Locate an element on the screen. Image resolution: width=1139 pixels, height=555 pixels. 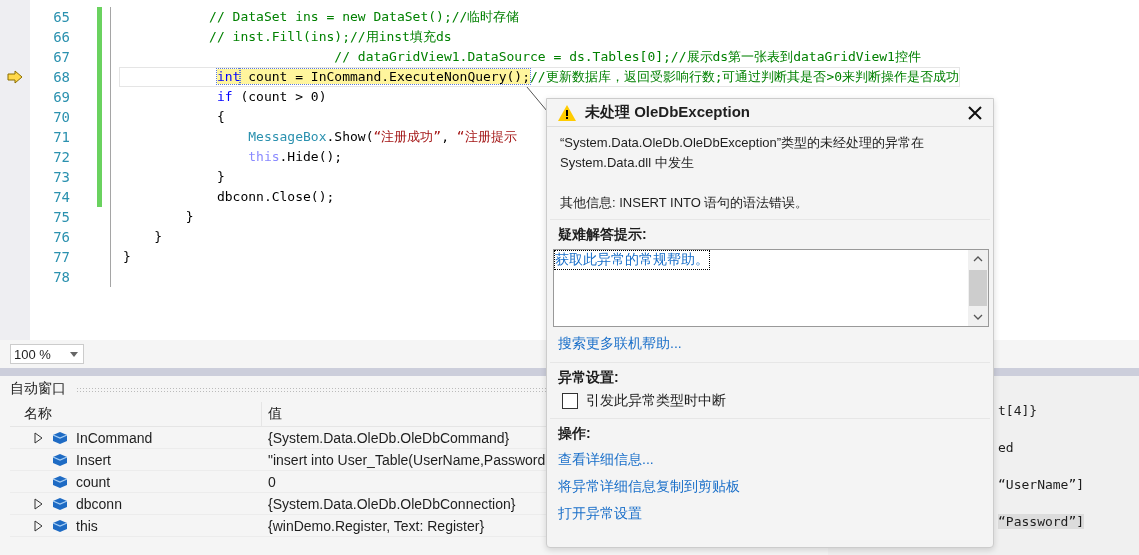
popup-title: 未处理 OleDbException is located at coordinates (668, 112).